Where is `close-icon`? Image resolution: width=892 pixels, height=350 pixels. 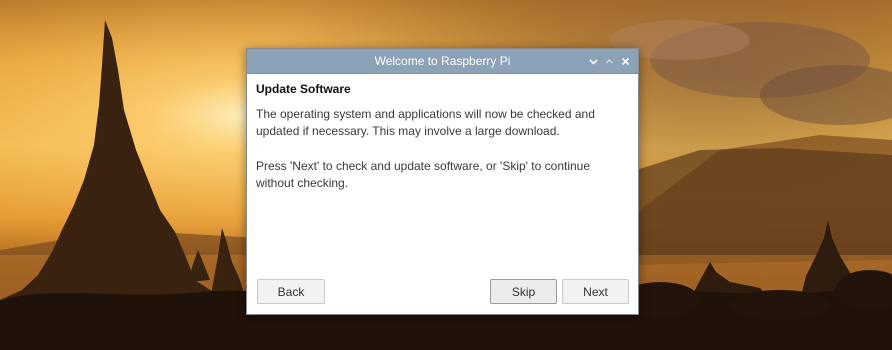 close-icon is located at coordinates (625, 61).